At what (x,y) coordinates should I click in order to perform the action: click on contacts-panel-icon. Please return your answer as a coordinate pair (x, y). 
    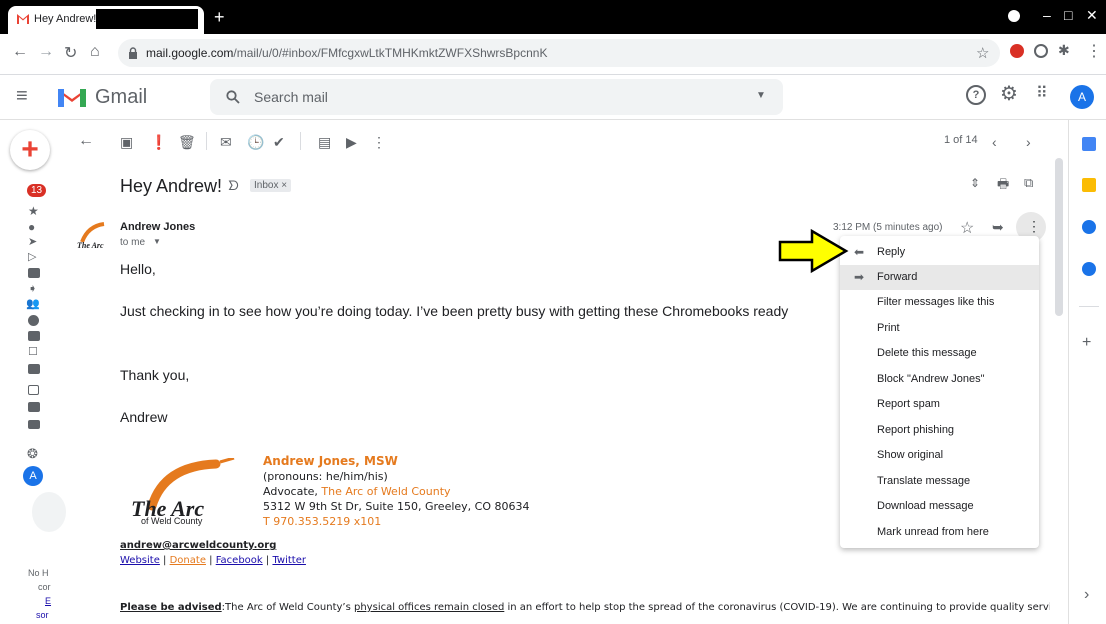
    Looking at the image, I should click on (1089, 269).